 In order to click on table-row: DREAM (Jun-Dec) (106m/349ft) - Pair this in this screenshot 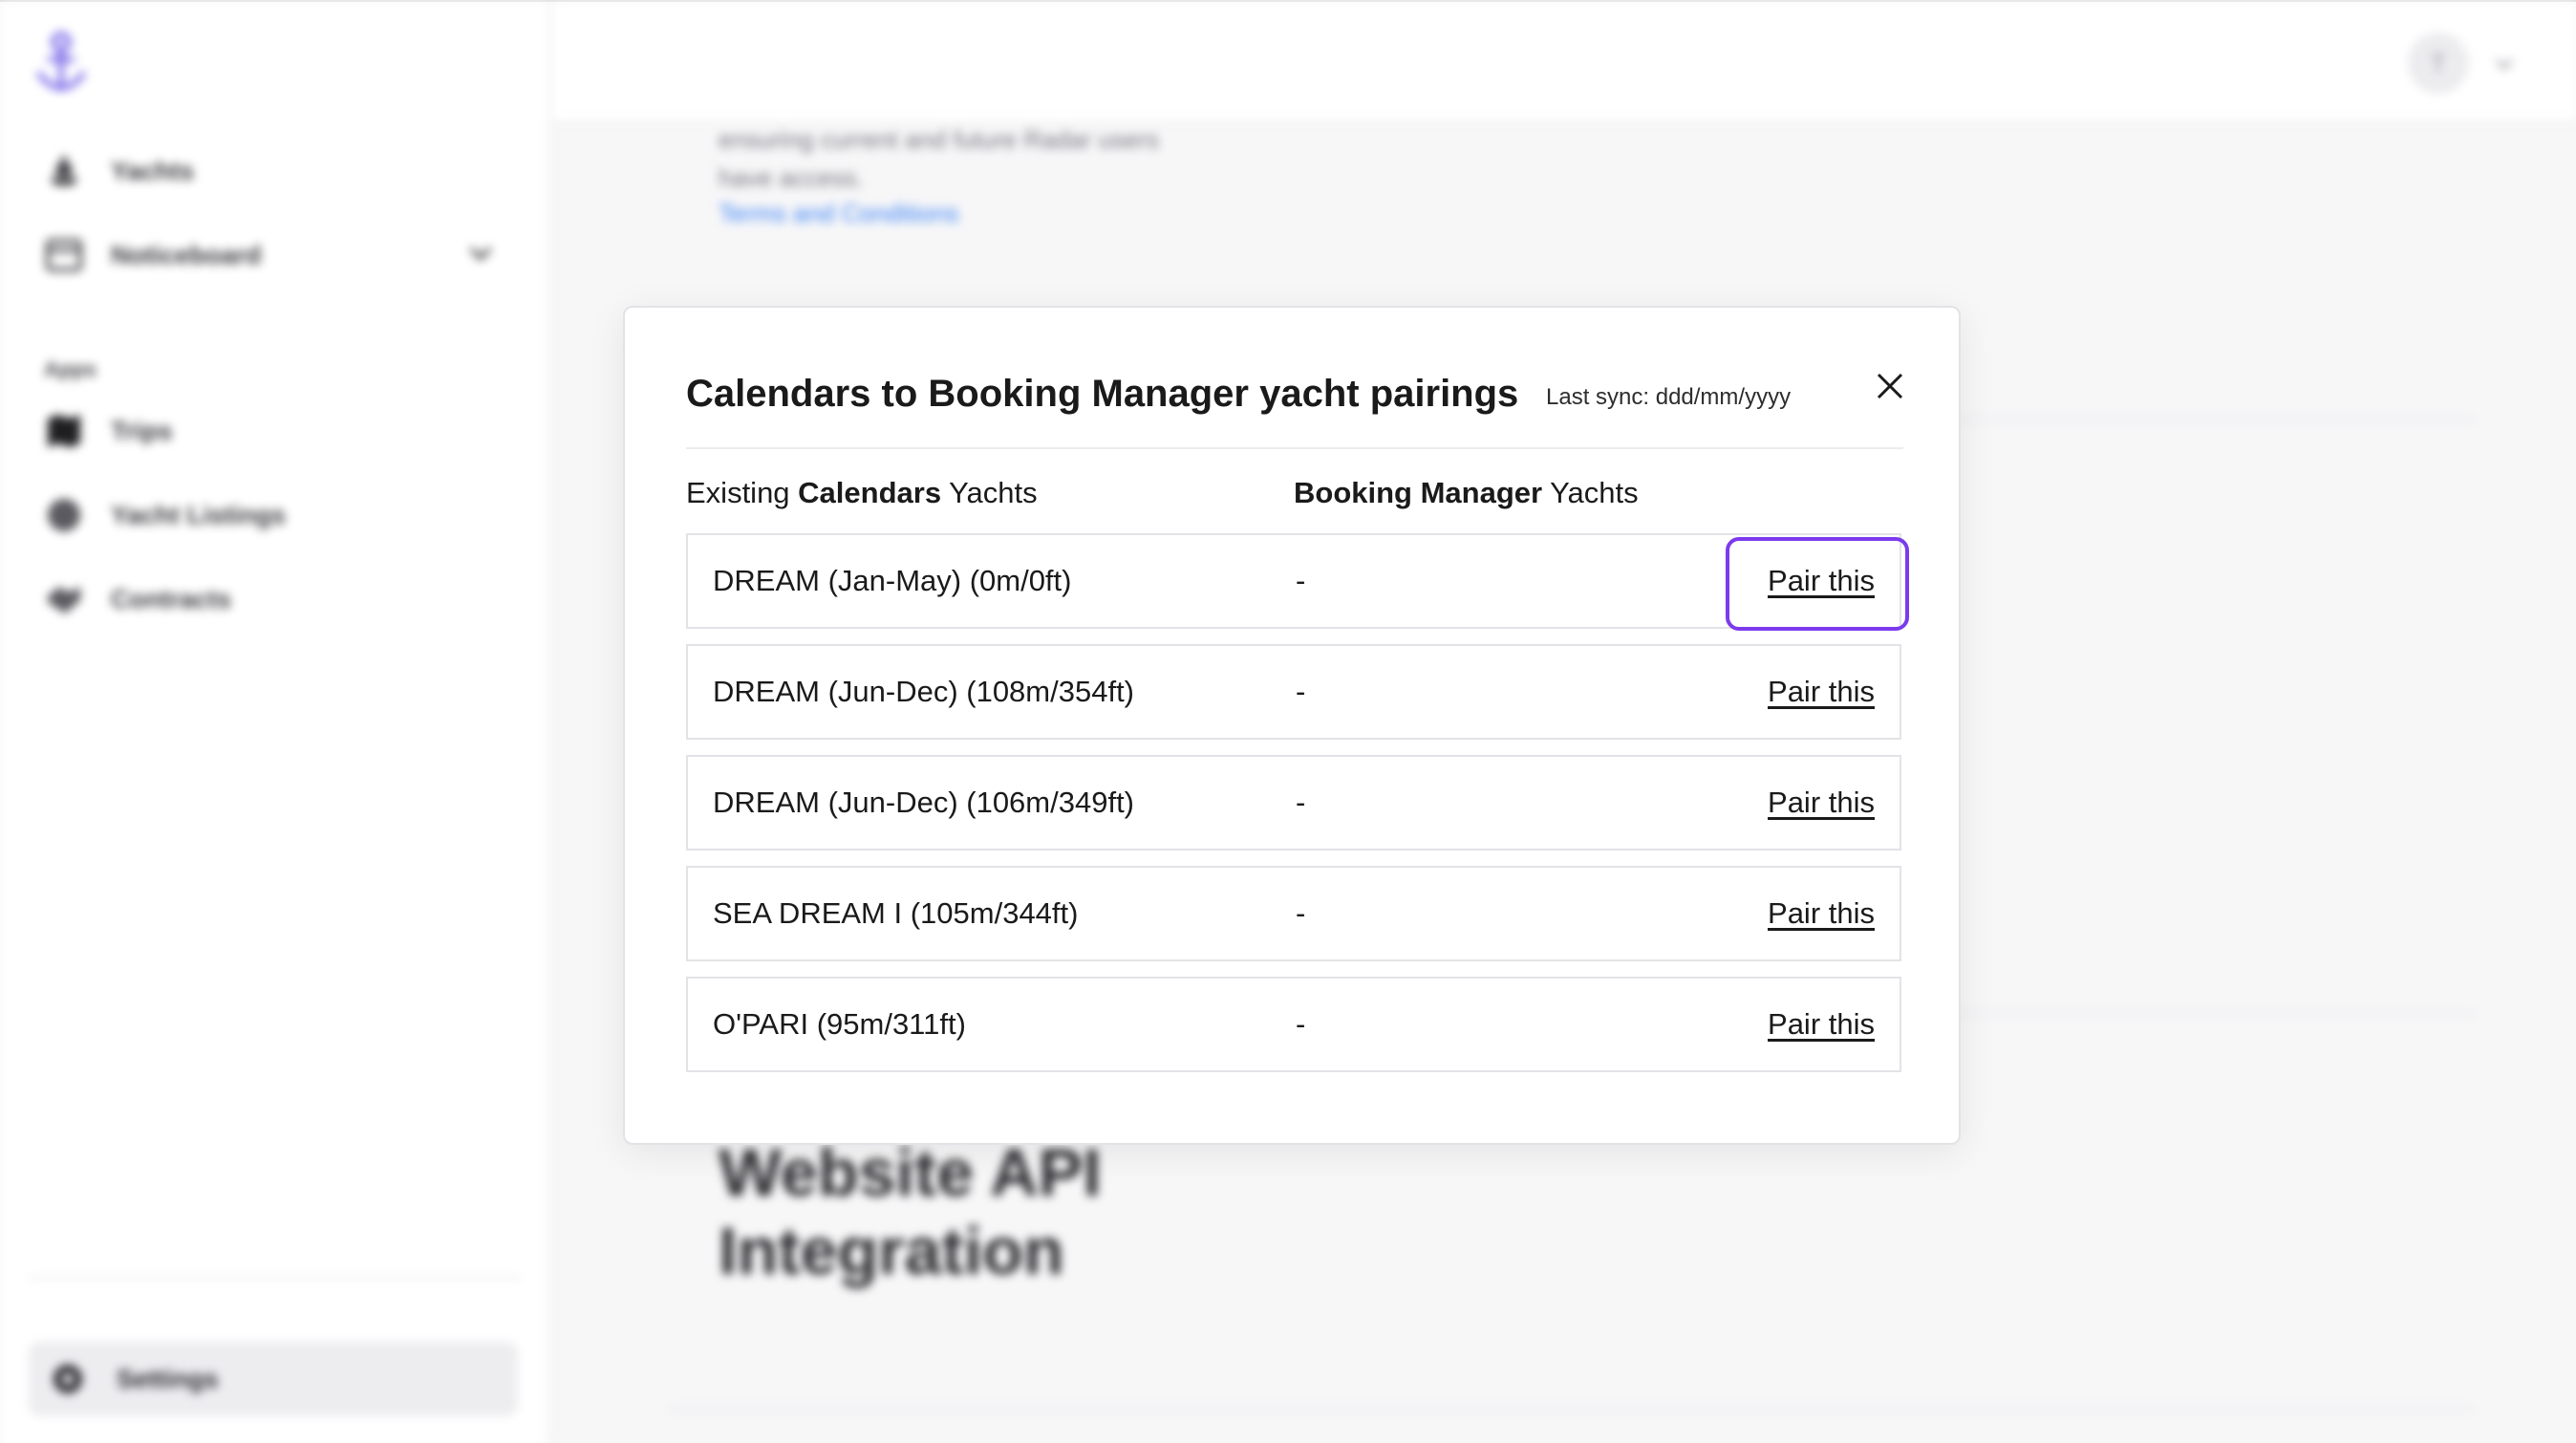, I will do `click(1293, 803)`.